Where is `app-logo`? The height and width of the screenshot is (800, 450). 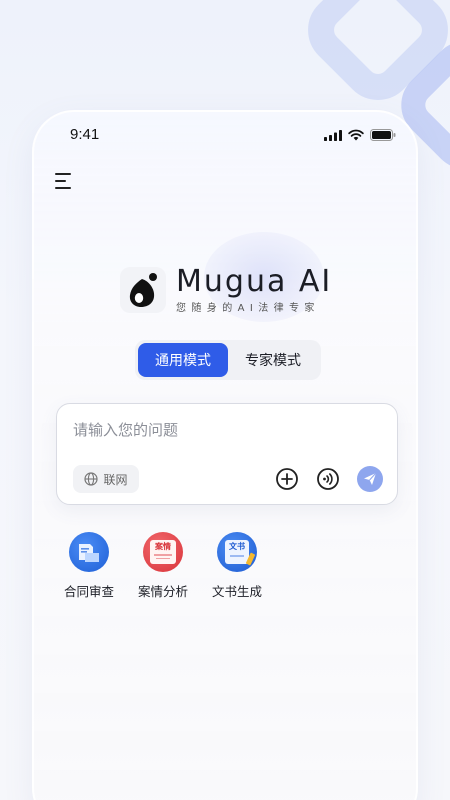
app-logo is located at coordinates (143, 290).